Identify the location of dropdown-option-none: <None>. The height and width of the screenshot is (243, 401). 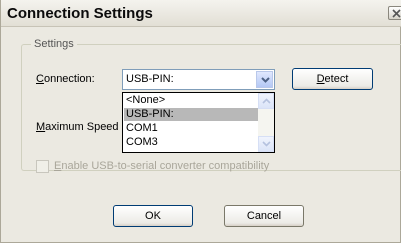
(191, 100).